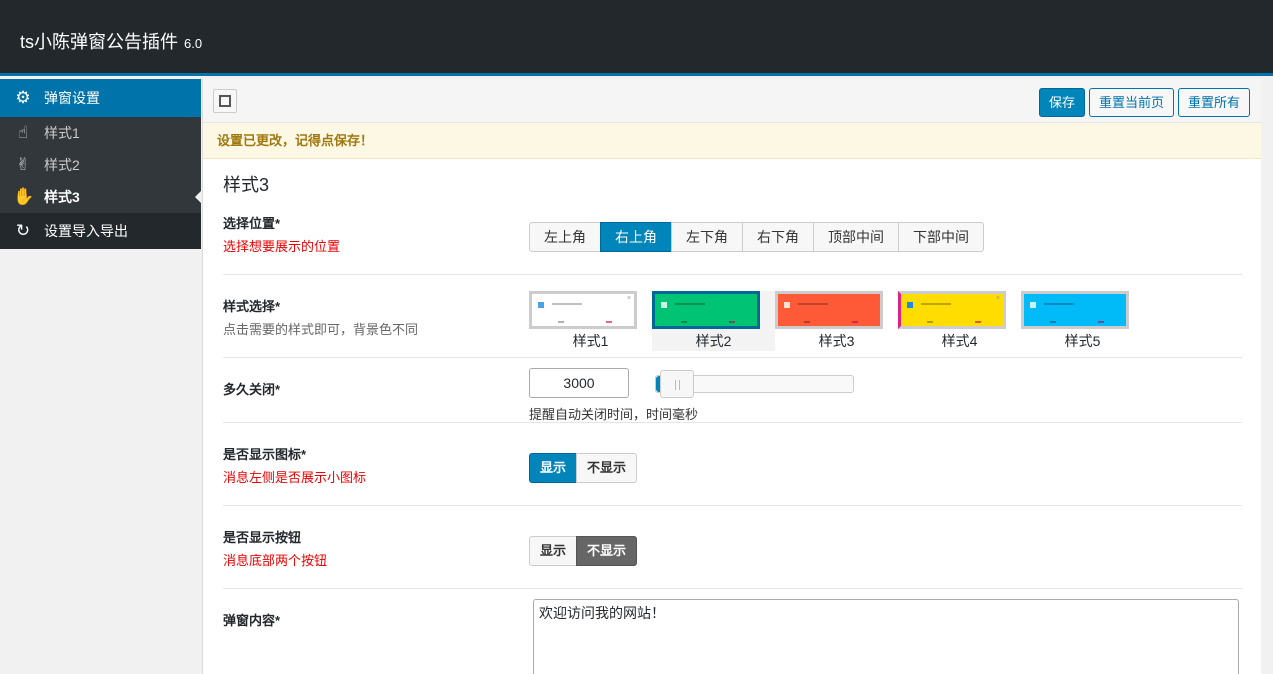 This screenshot has width=1273, height=674. Describe the element at coordinates (677, 384) in the screenshot. I see `slider-handle` at that location.